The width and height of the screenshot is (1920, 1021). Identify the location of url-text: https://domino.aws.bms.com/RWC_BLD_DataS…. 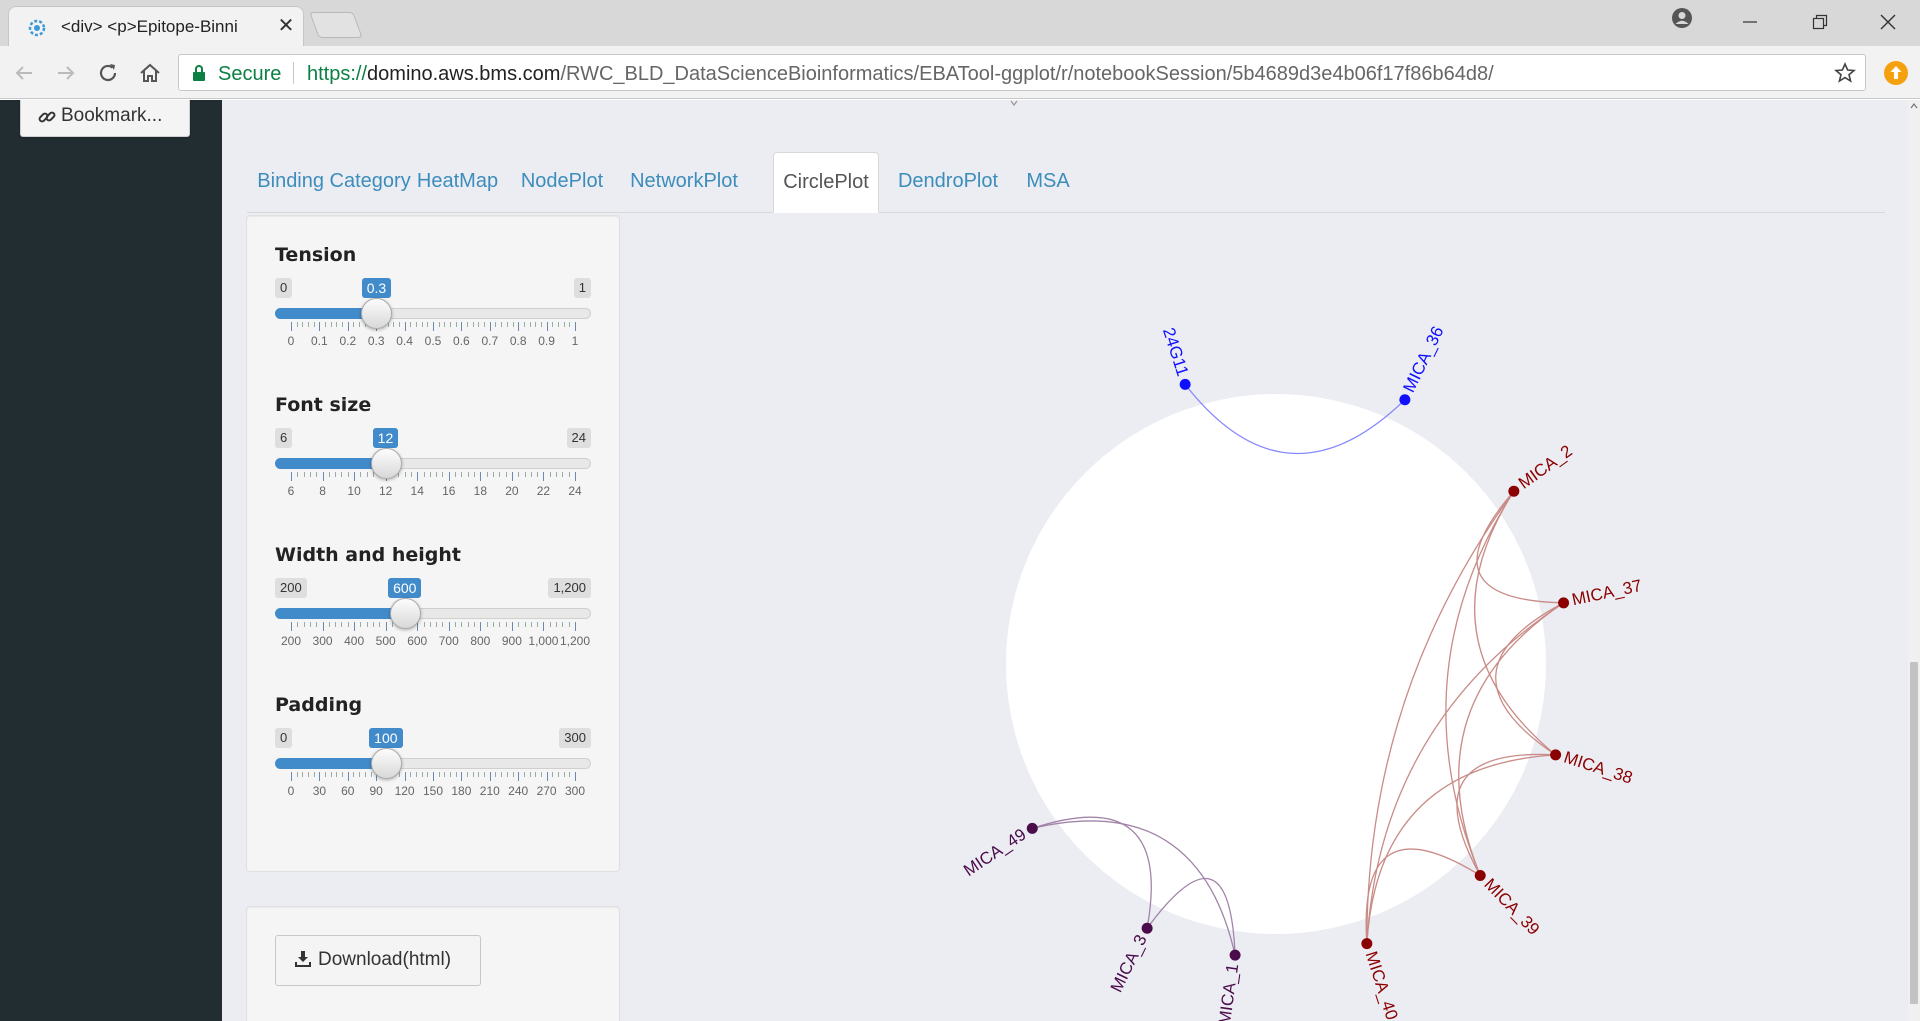
(900, 74).